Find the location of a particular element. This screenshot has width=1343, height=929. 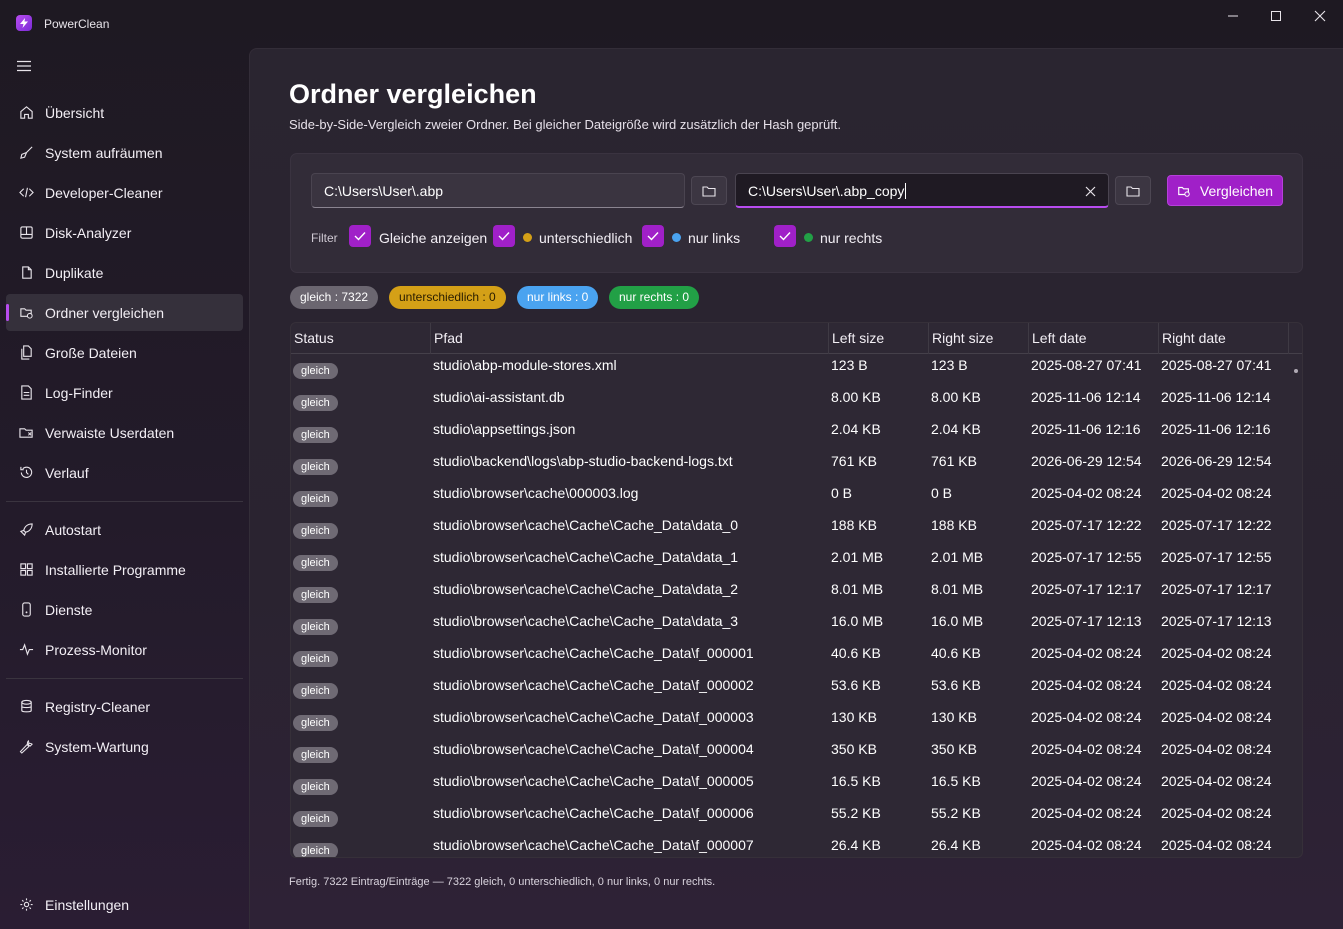

column-header-left-date: Left date is located at coordinates (1094, 338).